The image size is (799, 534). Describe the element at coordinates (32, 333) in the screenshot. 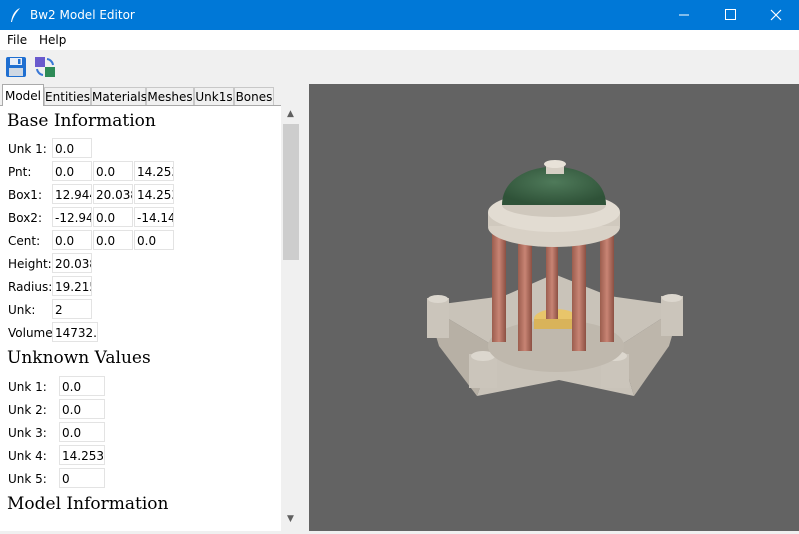

I see `volume-label: Volume:` at that location.